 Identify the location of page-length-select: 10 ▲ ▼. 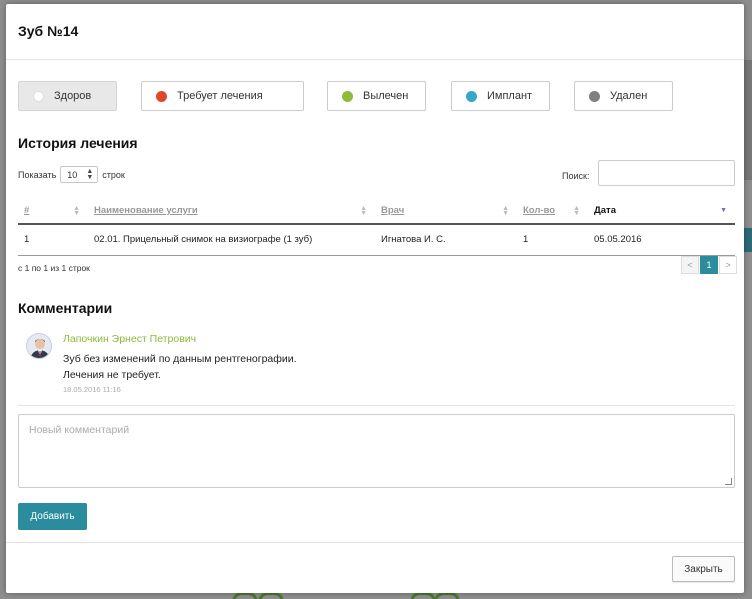
(79, 174).